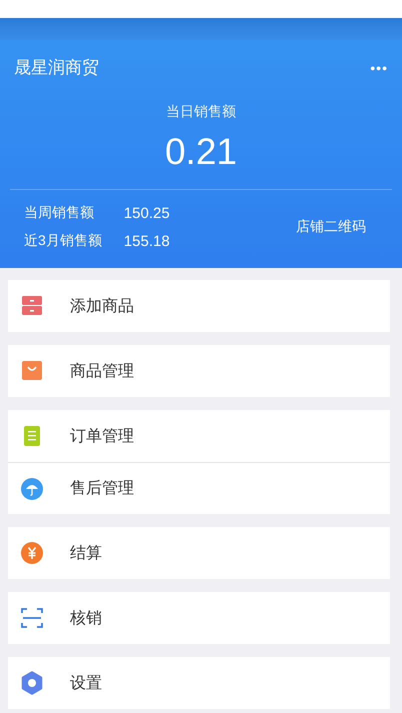  What do you see at coordinates (86, 618) in the screenshot?
I see `menu-item: 核销` at bounding box center [86, 618].